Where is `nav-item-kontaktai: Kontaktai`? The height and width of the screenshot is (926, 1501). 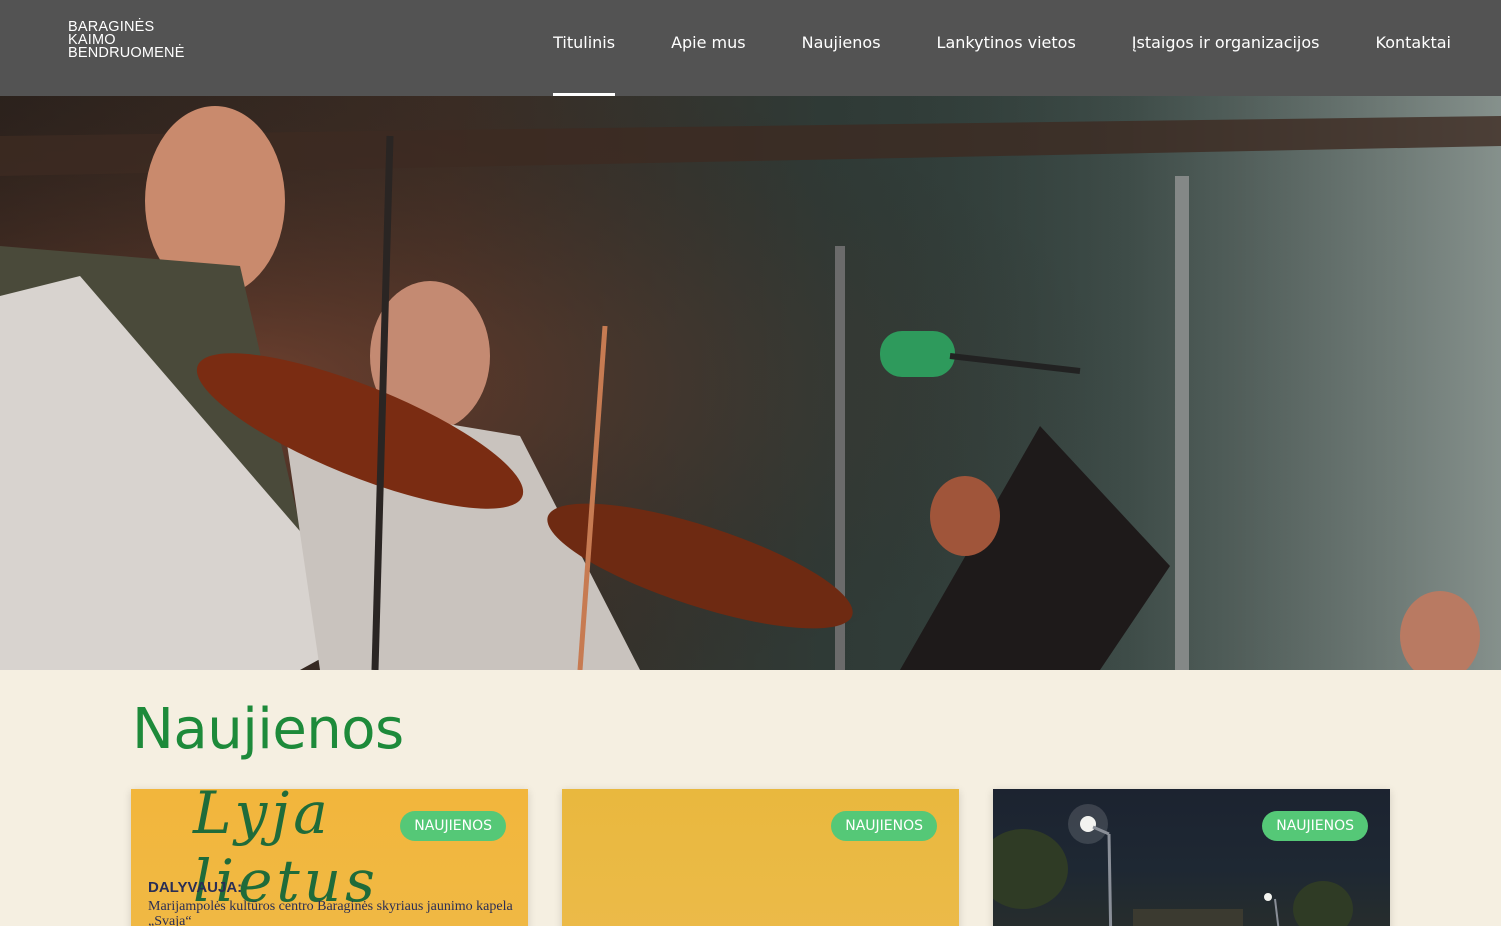
nav-item-kontaktai: Kontaktai is located at coordinates (1414, 48).